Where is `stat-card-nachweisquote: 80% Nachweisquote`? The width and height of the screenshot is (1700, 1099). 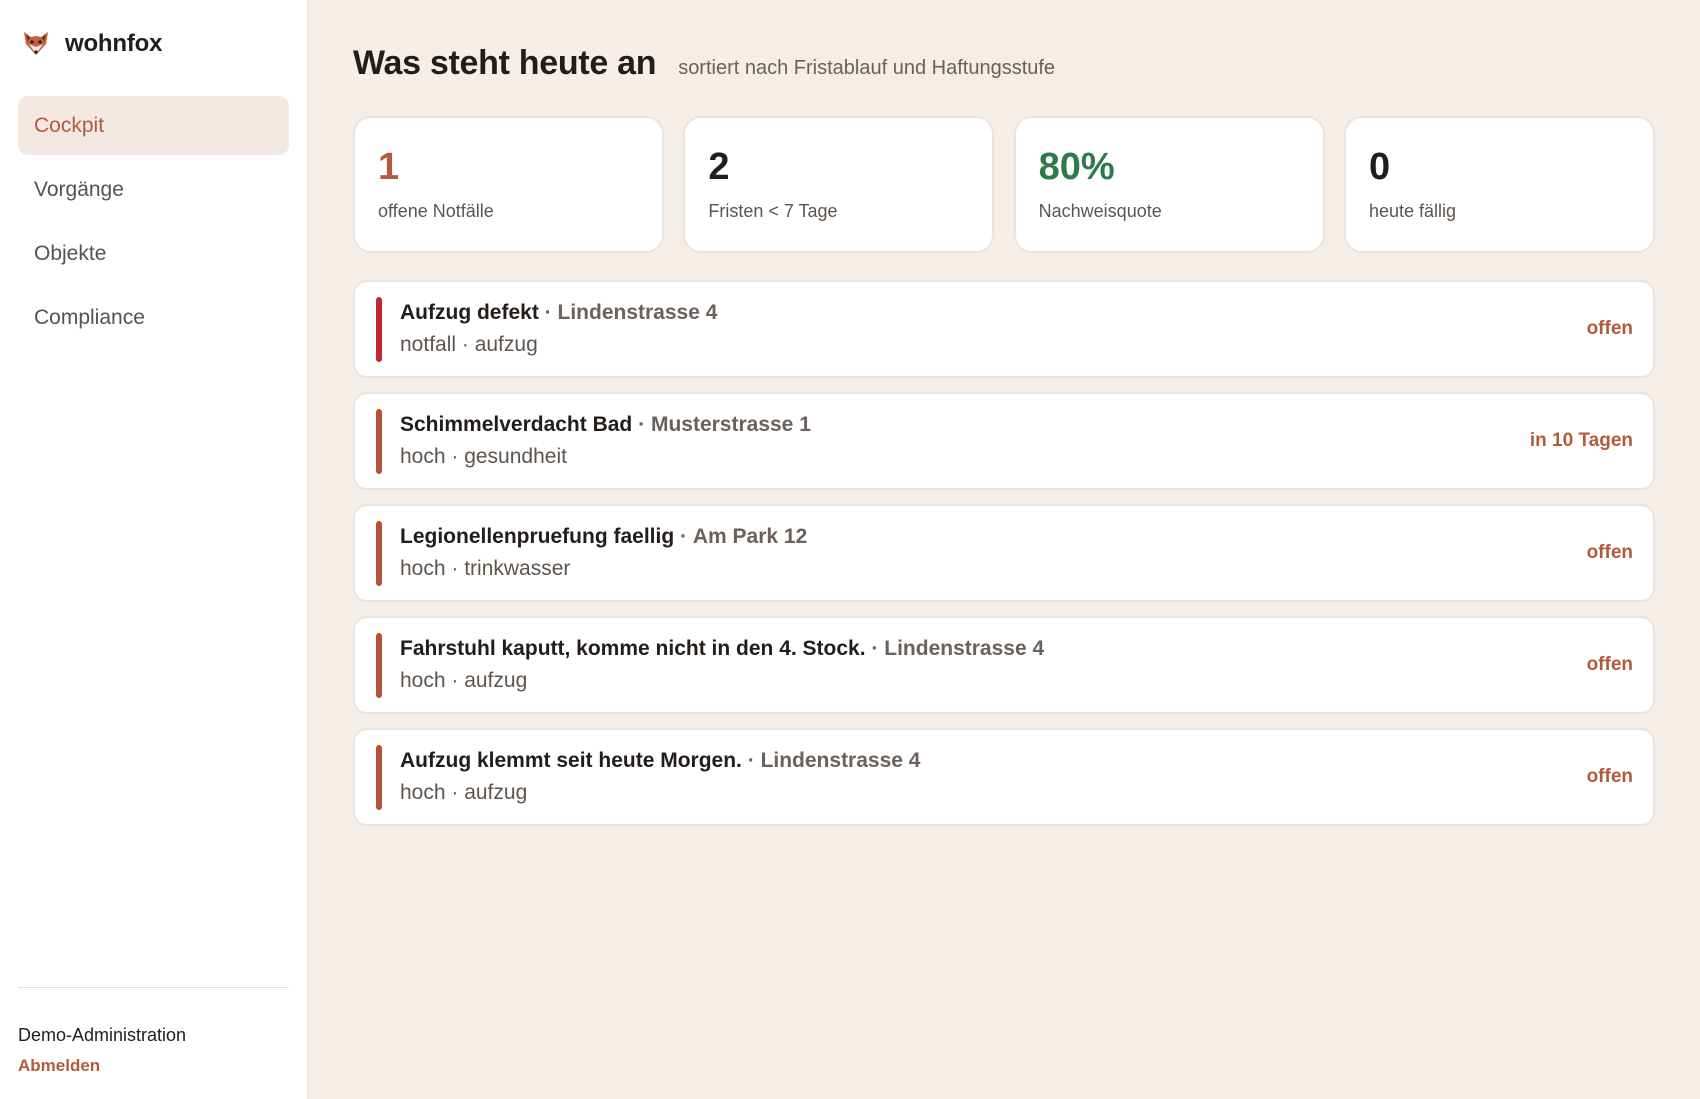
stat-card-nachweisquote: 80% Nachweisquote is located at coordinates (1169, 184).